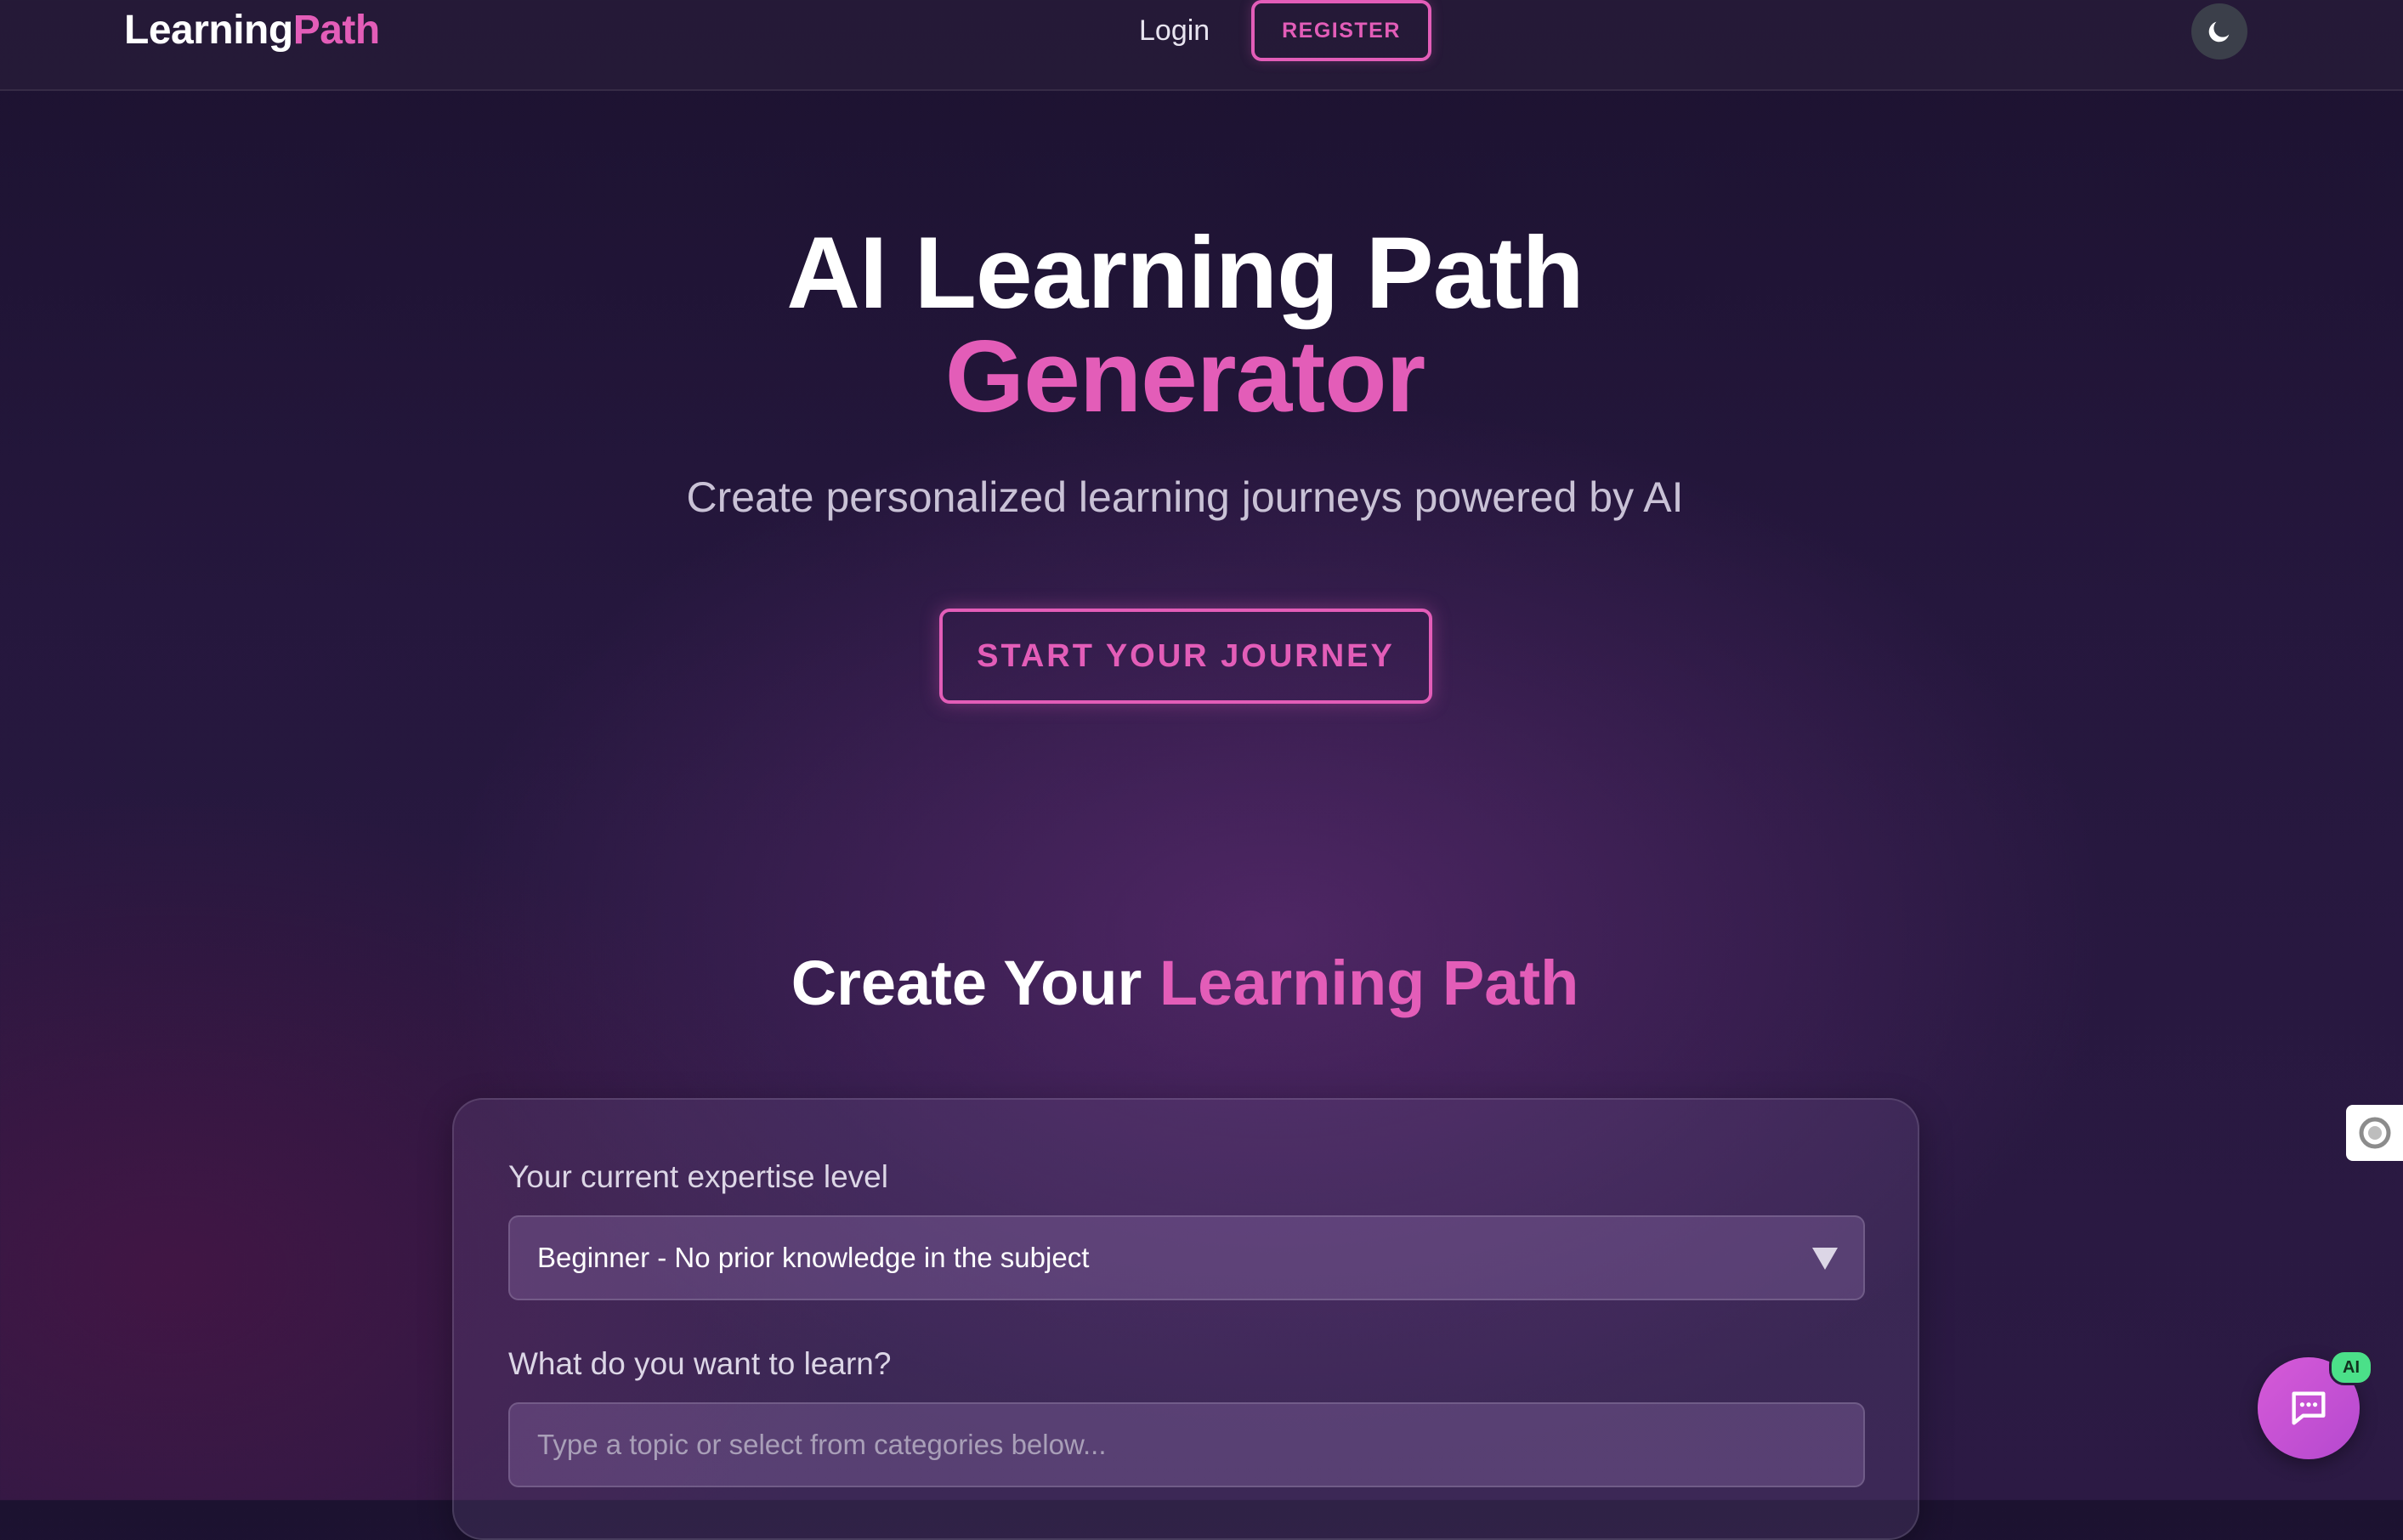  What do you see at coordinates (1174, 31) in the screenshot?
I see `login-link: Login` at bounding box center [1174, 31].